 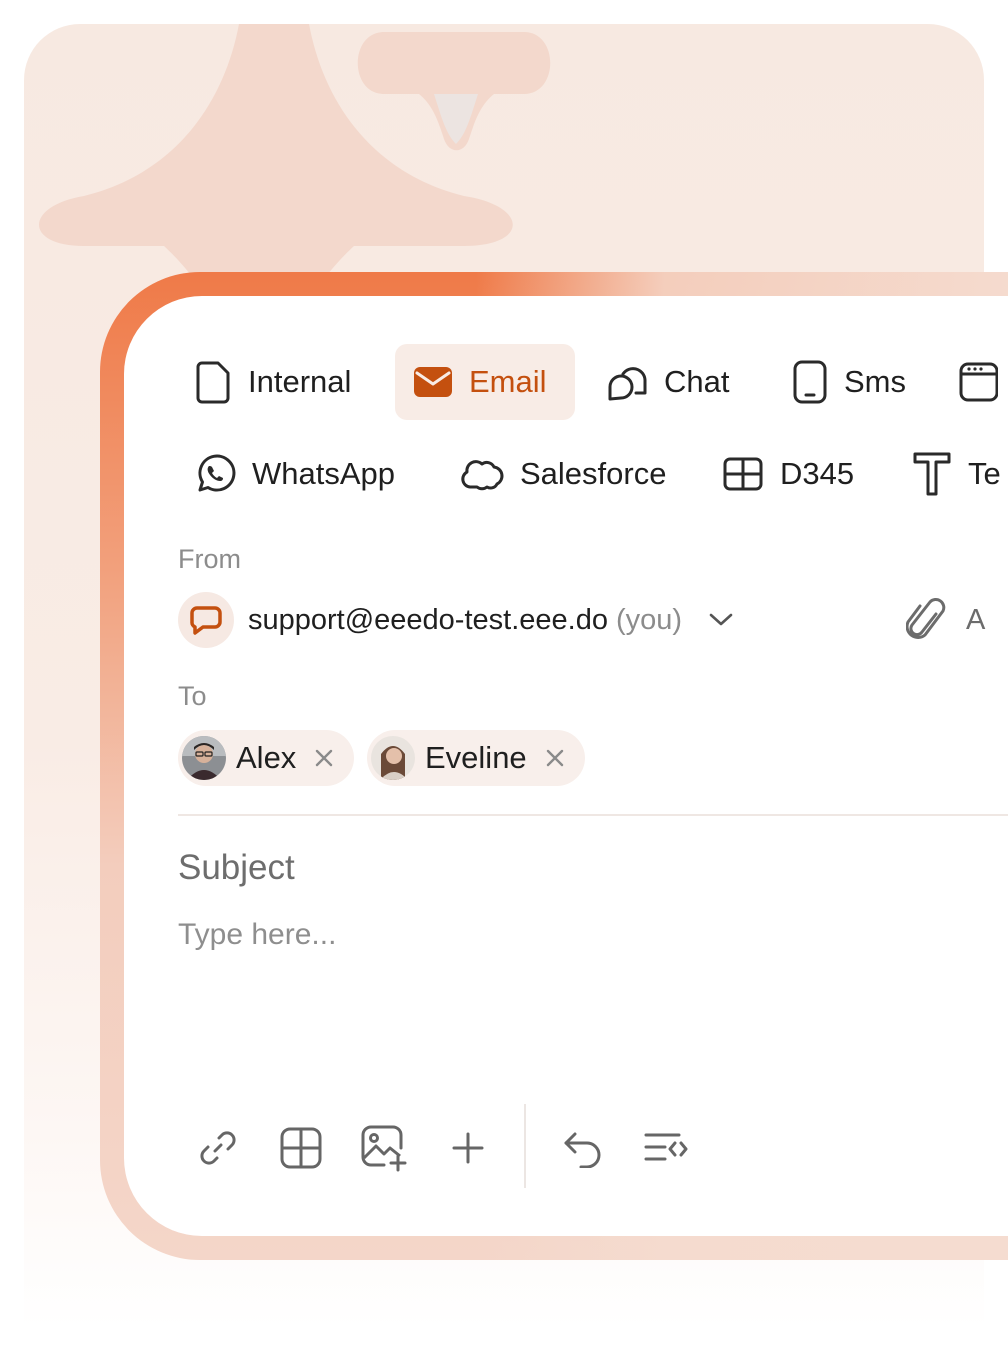 I want to click on code-format-button, so click(x=666, y=1148).